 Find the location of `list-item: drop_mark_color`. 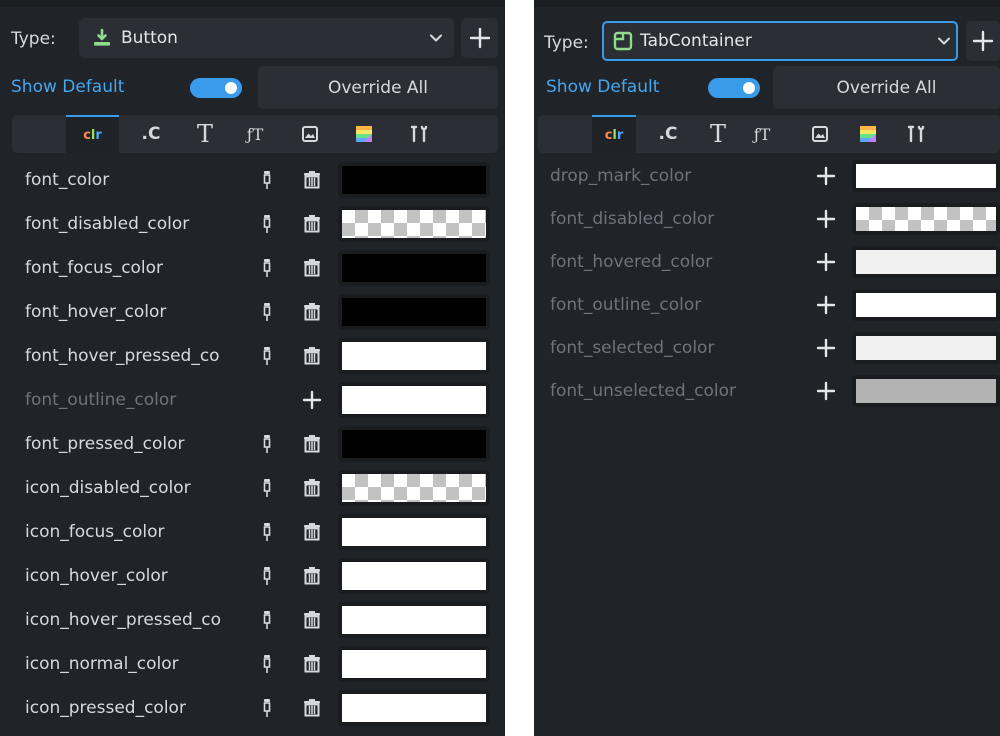

list-item: drop_mark_color is located at coordinates (769, 176).